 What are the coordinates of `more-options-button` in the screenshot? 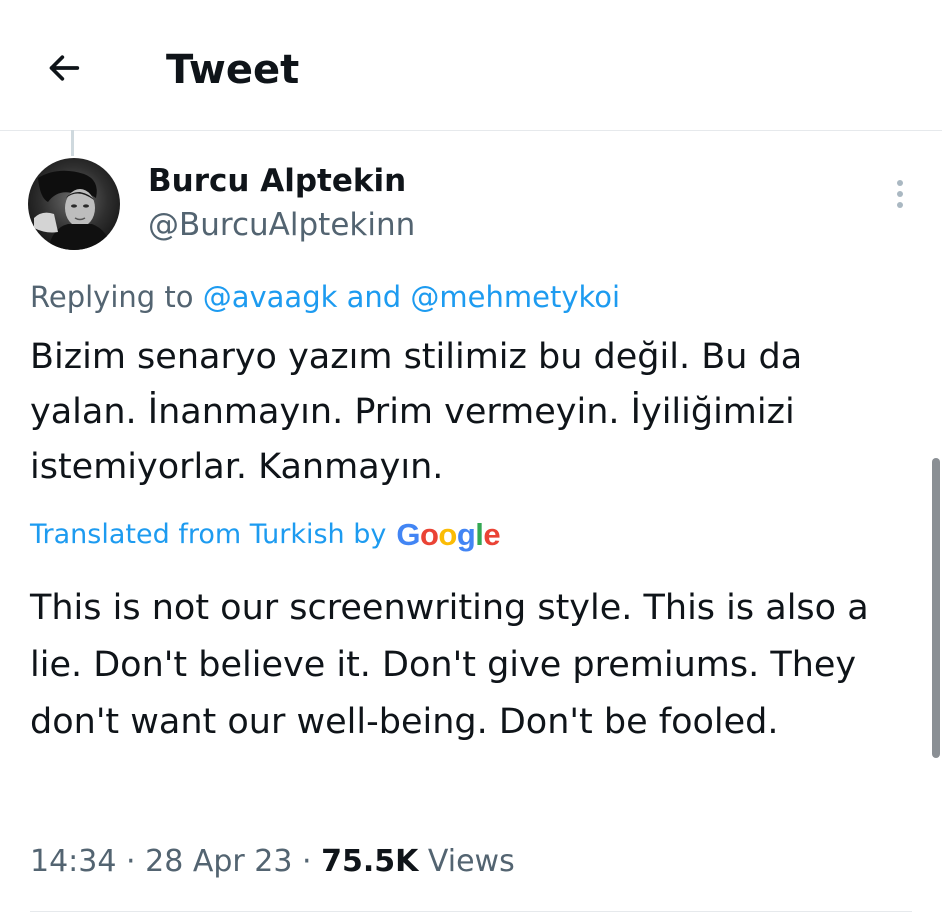 It's located at (900, 194).